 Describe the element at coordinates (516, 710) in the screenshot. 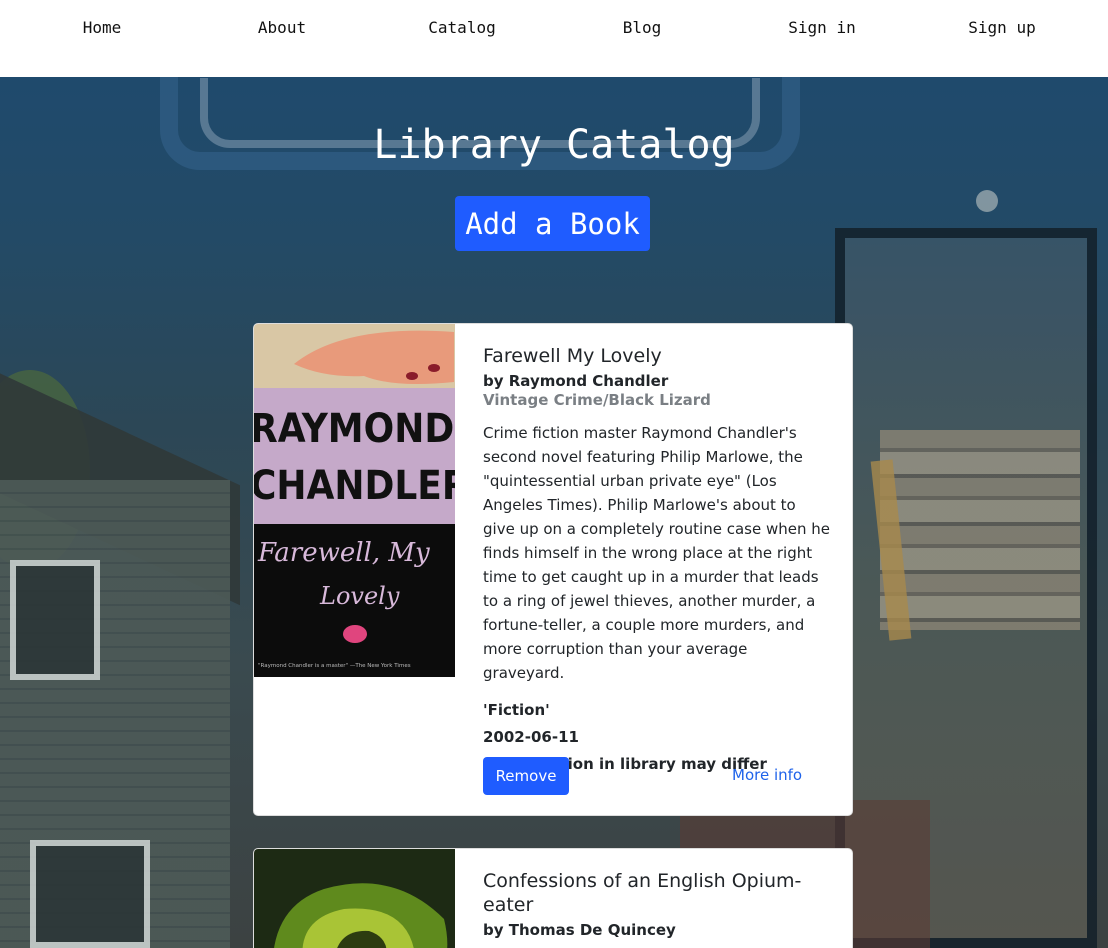

I see `book-genre: 'Fiction'` at that location.